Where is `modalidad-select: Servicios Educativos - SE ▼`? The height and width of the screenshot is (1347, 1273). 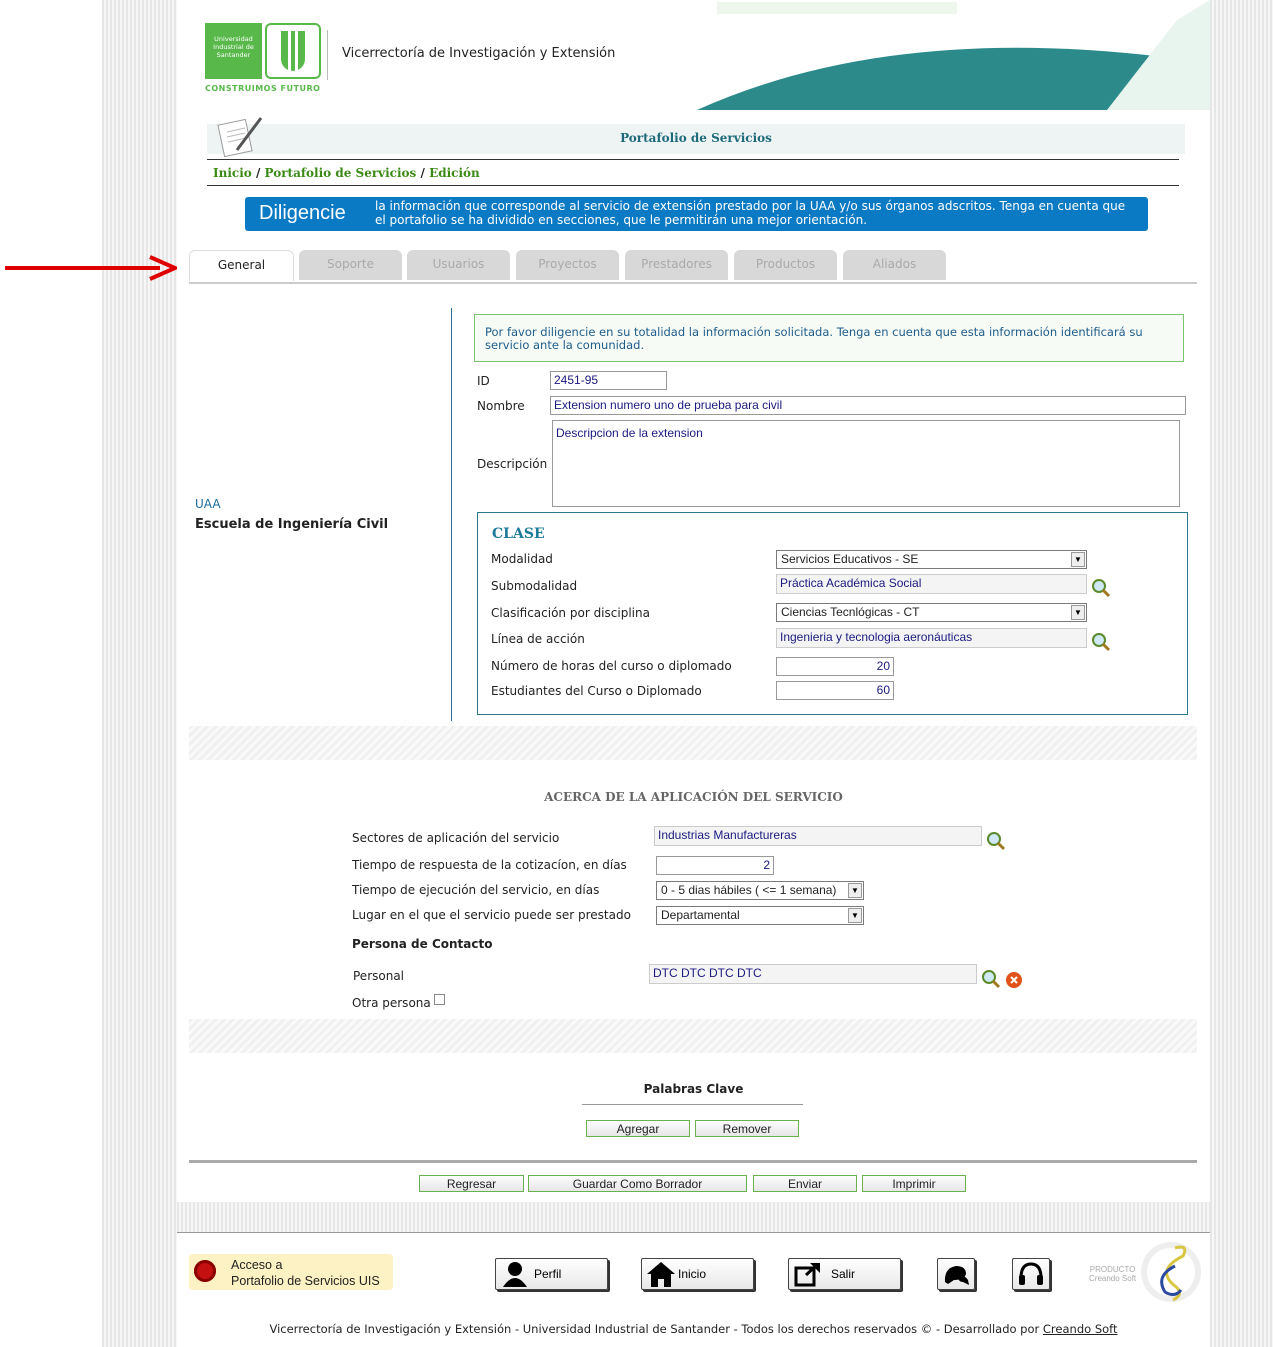 modalidad-select: Servicios Educativos - SE ▼ is located at coordinates (931, 559).